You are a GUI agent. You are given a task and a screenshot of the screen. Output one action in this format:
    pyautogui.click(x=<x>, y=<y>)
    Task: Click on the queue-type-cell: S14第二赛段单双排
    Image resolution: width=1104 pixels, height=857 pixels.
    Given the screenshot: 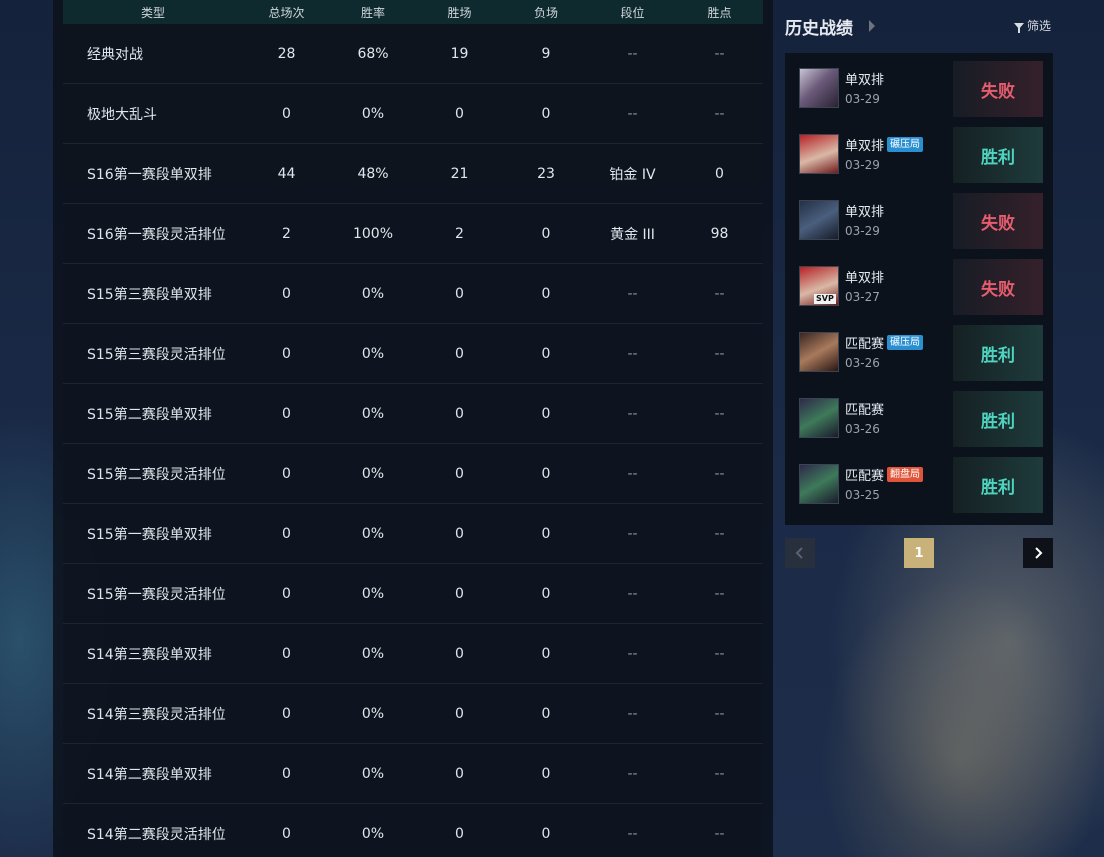 What is the action you would take?
    pyautogui.click(x=149, y=774)
    